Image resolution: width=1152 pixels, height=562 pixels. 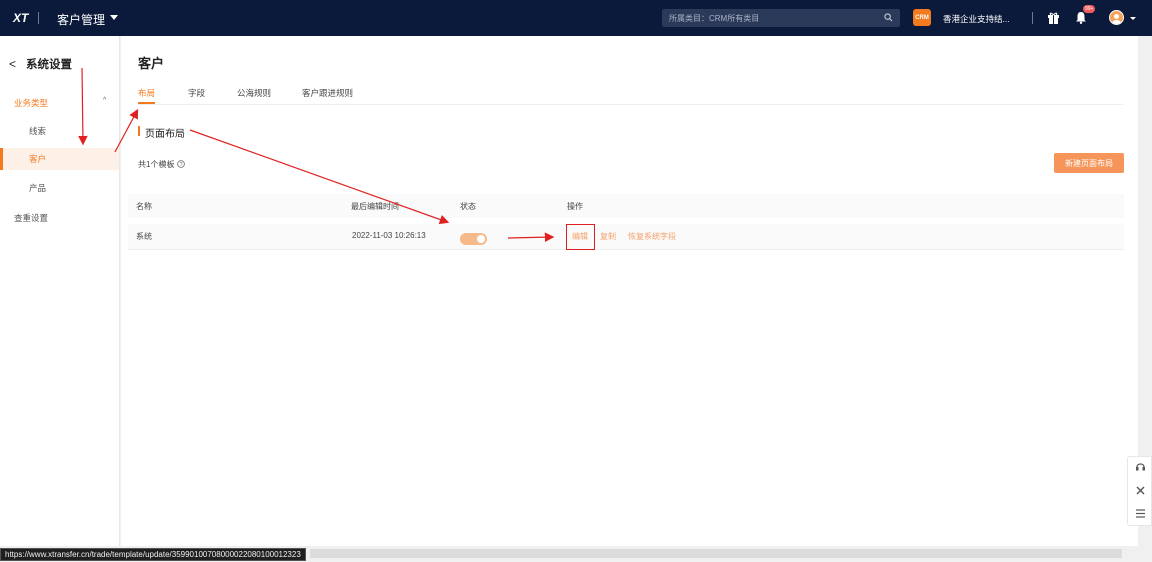 What do you see at coordinates (104, 100) in the screenshot?
I see `chevron-up-icon: ^` at bounding box center [104, 100].